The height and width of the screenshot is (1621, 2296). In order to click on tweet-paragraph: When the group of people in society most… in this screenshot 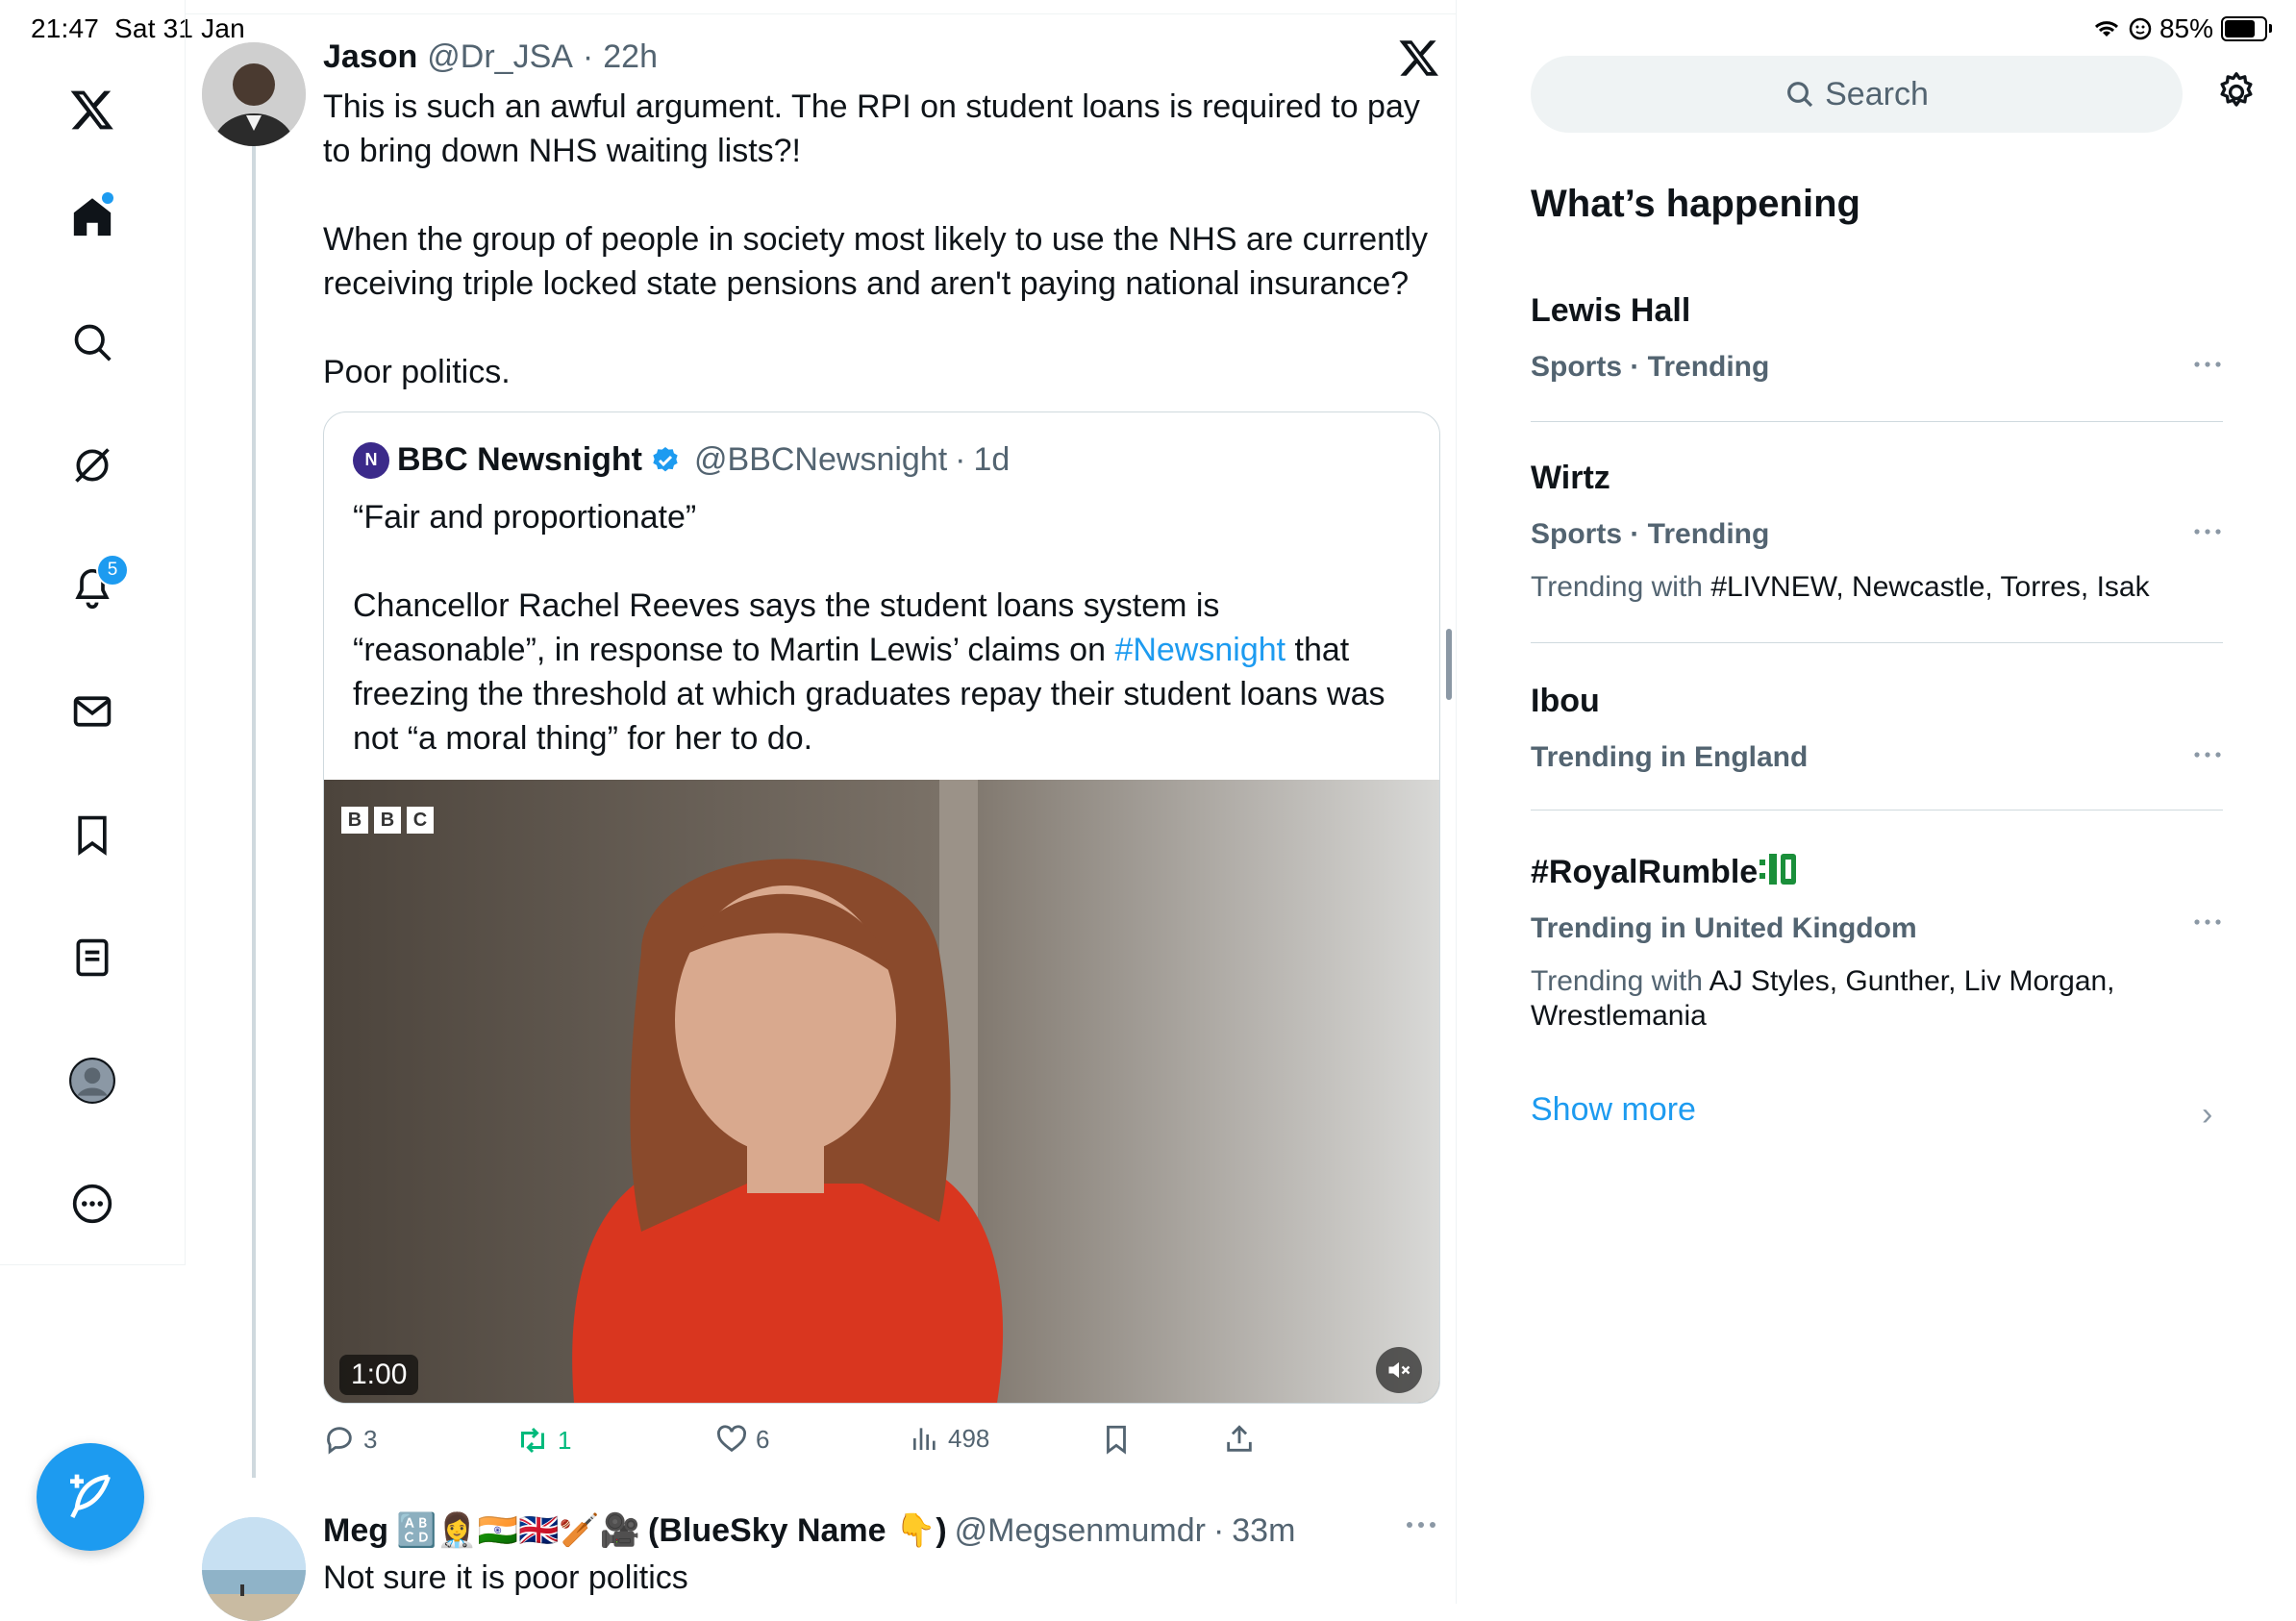, I will do `click(876, 261)`.